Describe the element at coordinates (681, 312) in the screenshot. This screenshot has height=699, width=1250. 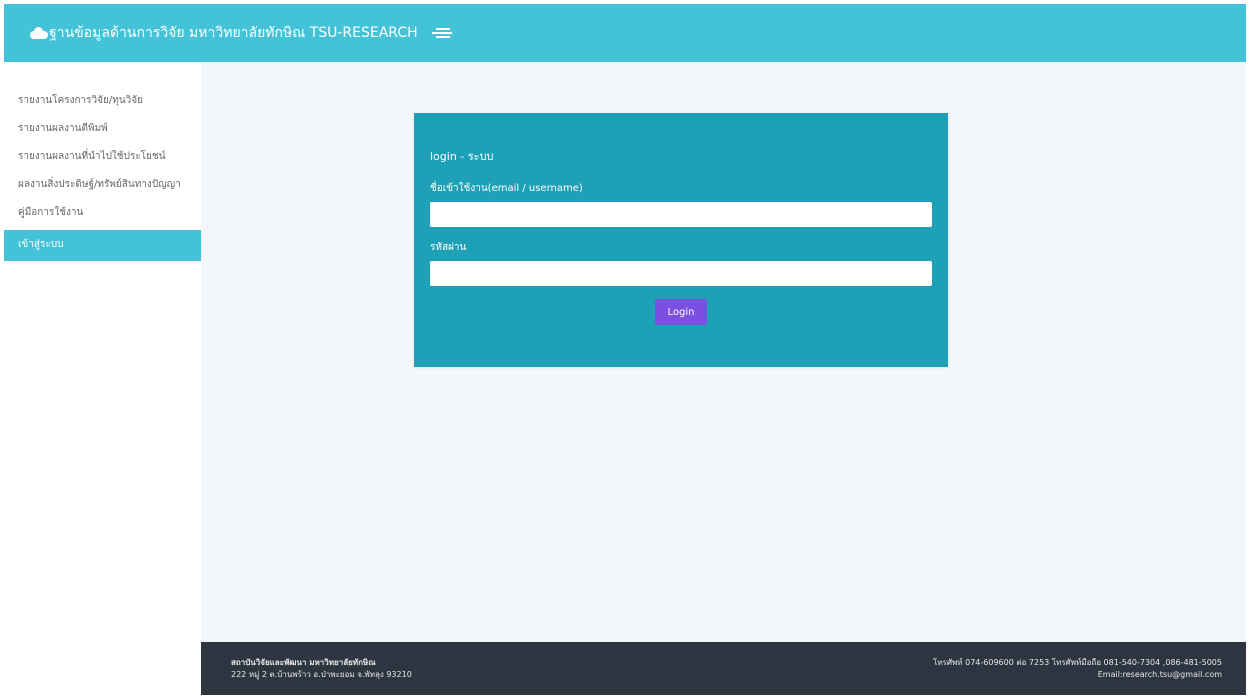
I see `login-button: Login` at that location.